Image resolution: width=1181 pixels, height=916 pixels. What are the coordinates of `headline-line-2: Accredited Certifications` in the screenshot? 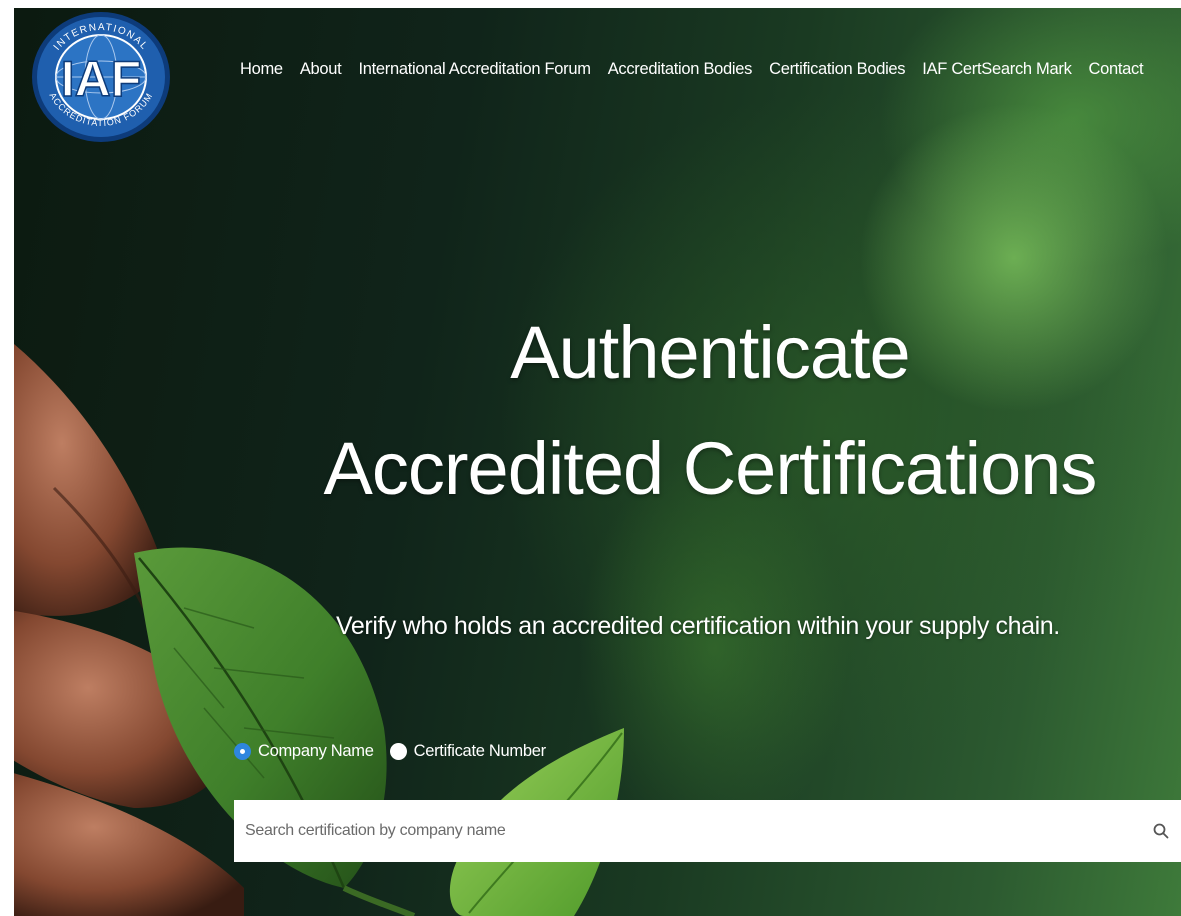 It's located at (710, 468).